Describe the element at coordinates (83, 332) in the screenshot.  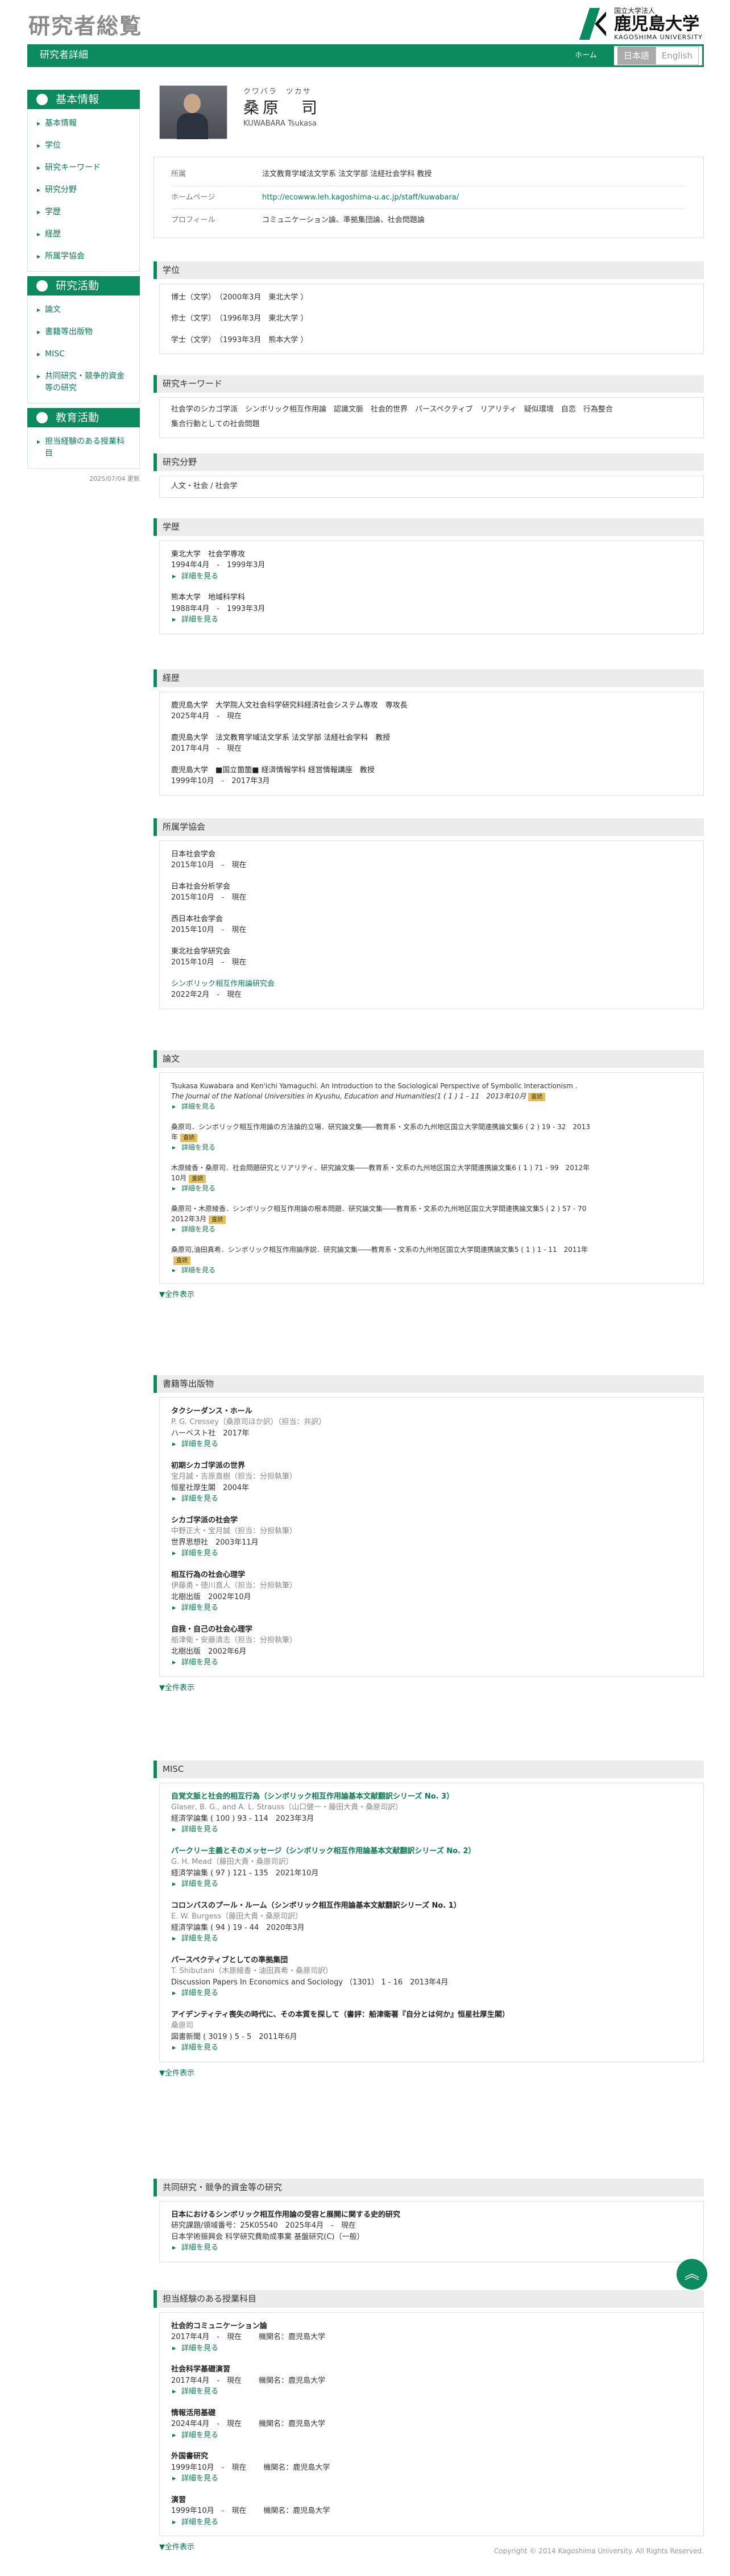
I see `sidebar-item-books: 書籍等出版物` at that location.